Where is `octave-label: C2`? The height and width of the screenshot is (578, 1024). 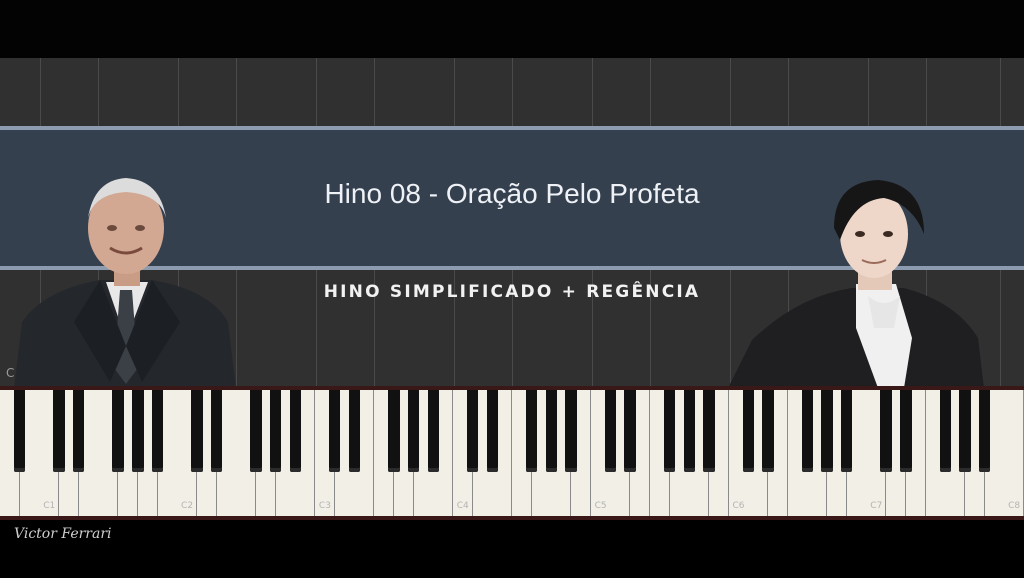
octave-label: C2 is located at coordinates (187, 506).